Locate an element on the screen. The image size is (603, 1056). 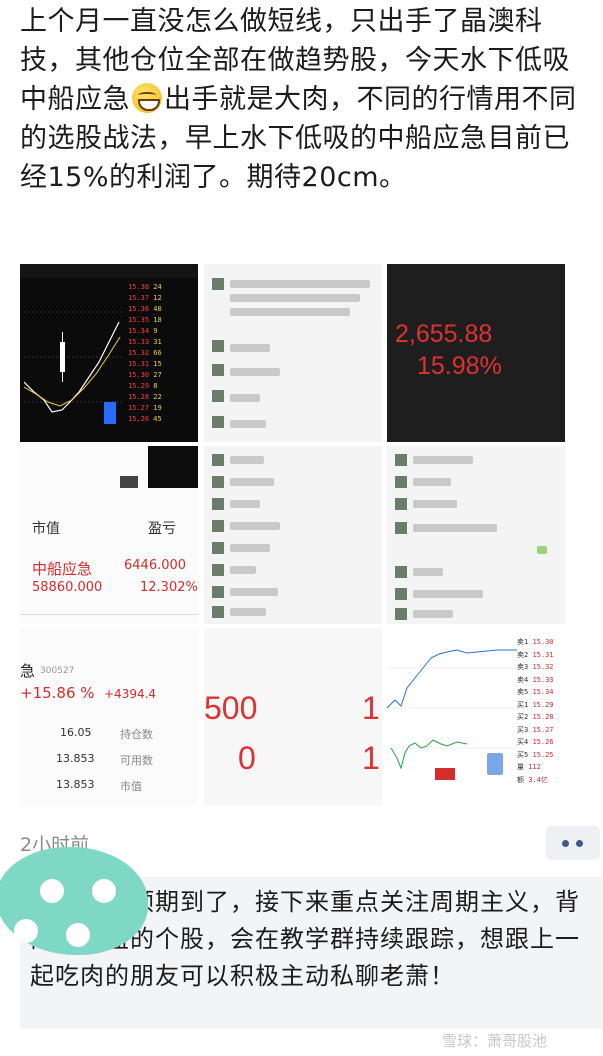
number-d: 1 is located at coordinates (371, 758).